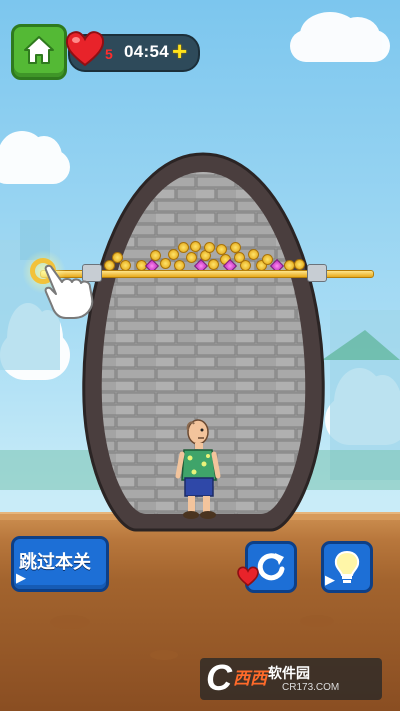 The width and height of the screenshot is (400, 711). What do you see at coordinates (198, 469) in the screenshot?
I see `bald-man-character` at bounding box center [198, 469].